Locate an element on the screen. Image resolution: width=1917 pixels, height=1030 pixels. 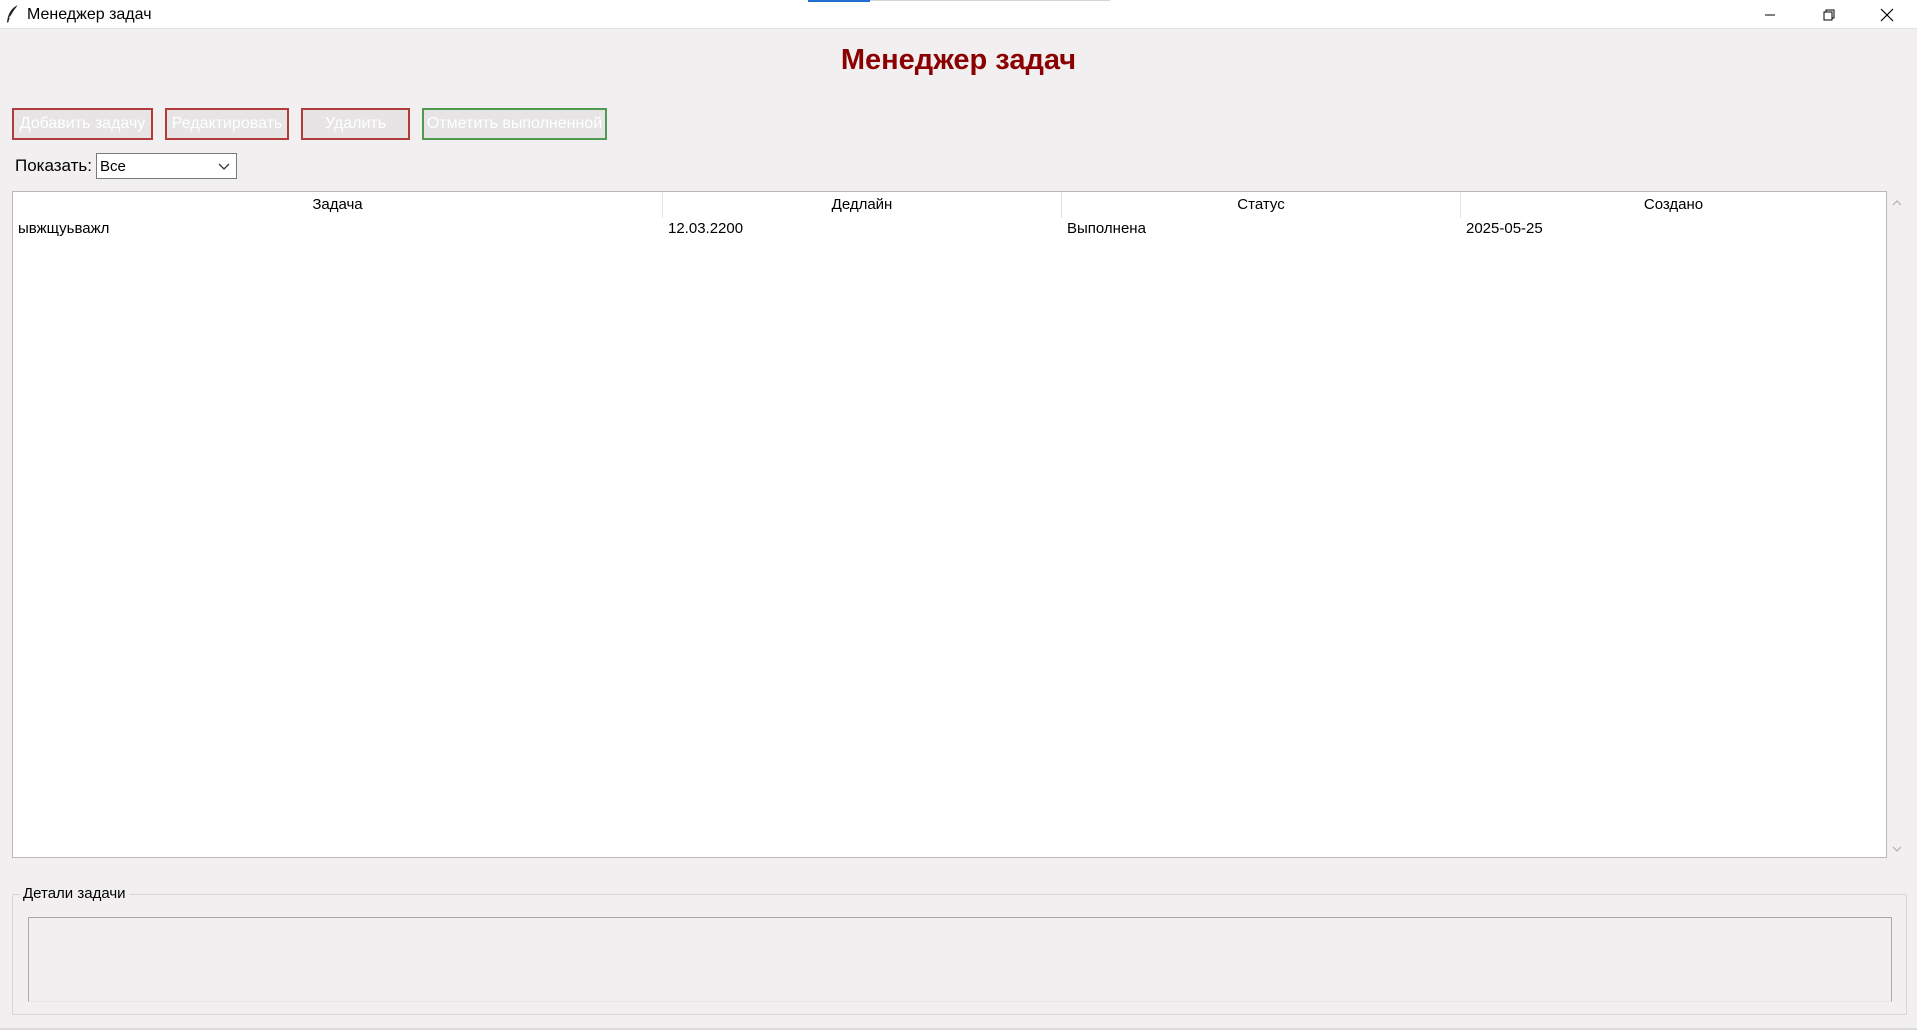
add-task-button: Добавить задачу is located at coordinates (82, 124).